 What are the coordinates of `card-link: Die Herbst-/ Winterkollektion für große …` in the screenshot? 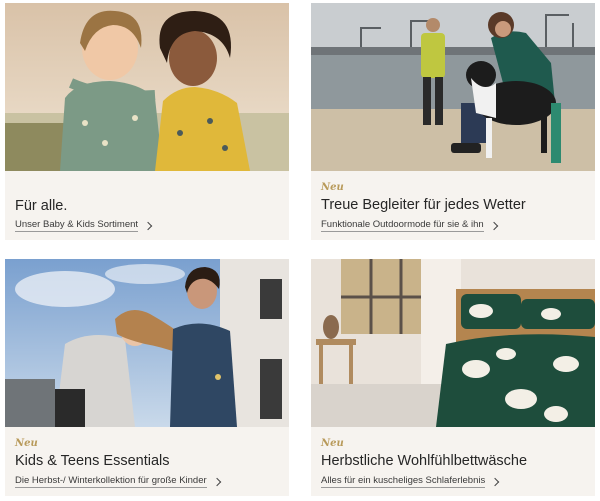 It's located at (118, 481).